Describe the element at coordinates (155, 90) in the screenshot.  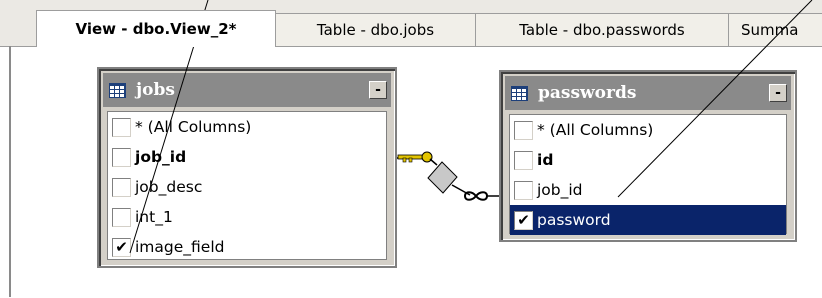
I see `table-title: jobs` at that location.